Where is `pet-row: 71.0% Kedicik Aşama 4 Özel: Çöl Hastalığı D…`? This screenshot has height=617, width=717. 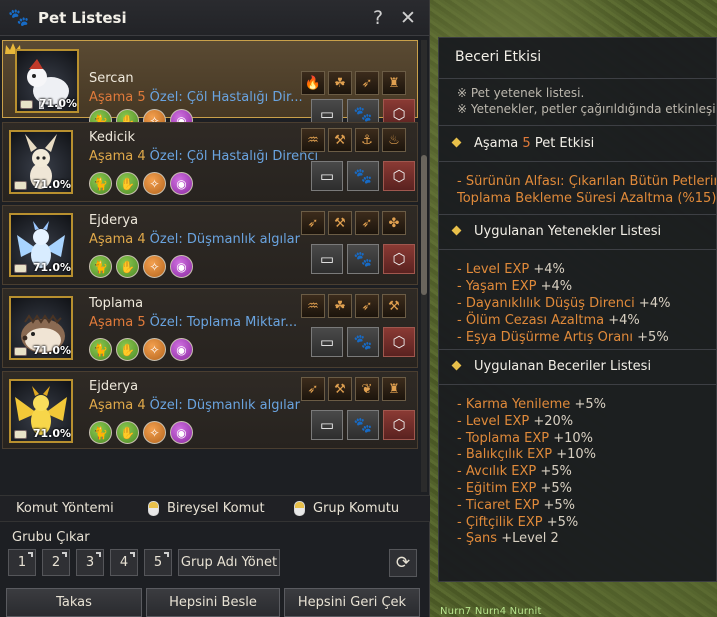 pet-row: 71.0% Kedicik Aşama 4 Özel: Çöl Hastalığı D… is located at coordinates (210, 162).